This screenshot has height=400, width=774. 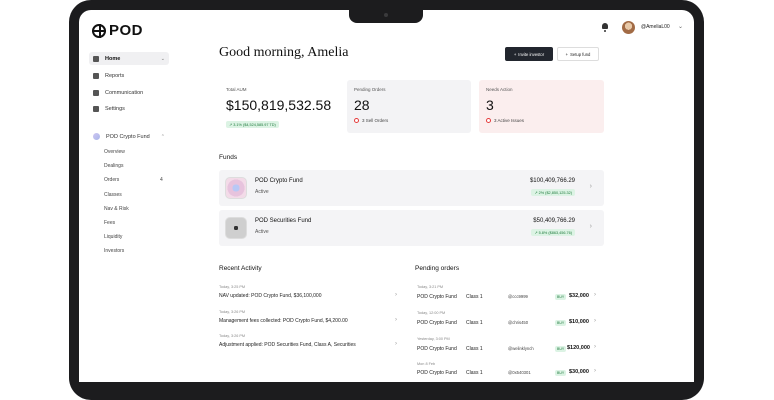 What do you see at coordinates (114, 251) in the screenshot?
I see `sidebar-sub-investors: Investors` at bounding box center [114, 251].